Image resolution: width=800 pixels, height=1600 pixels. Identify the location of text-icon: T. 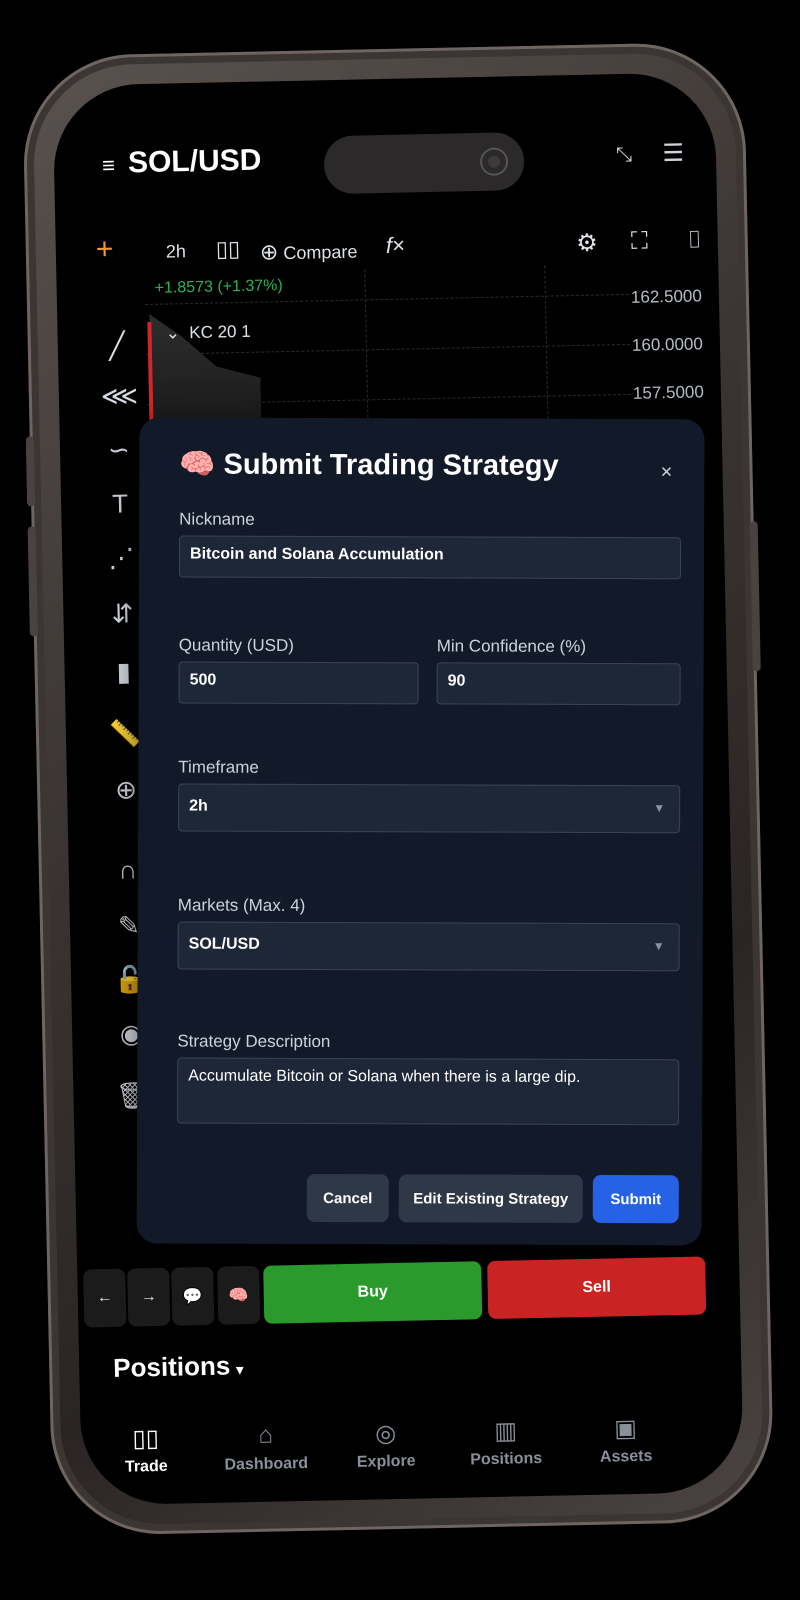
(120, 504).